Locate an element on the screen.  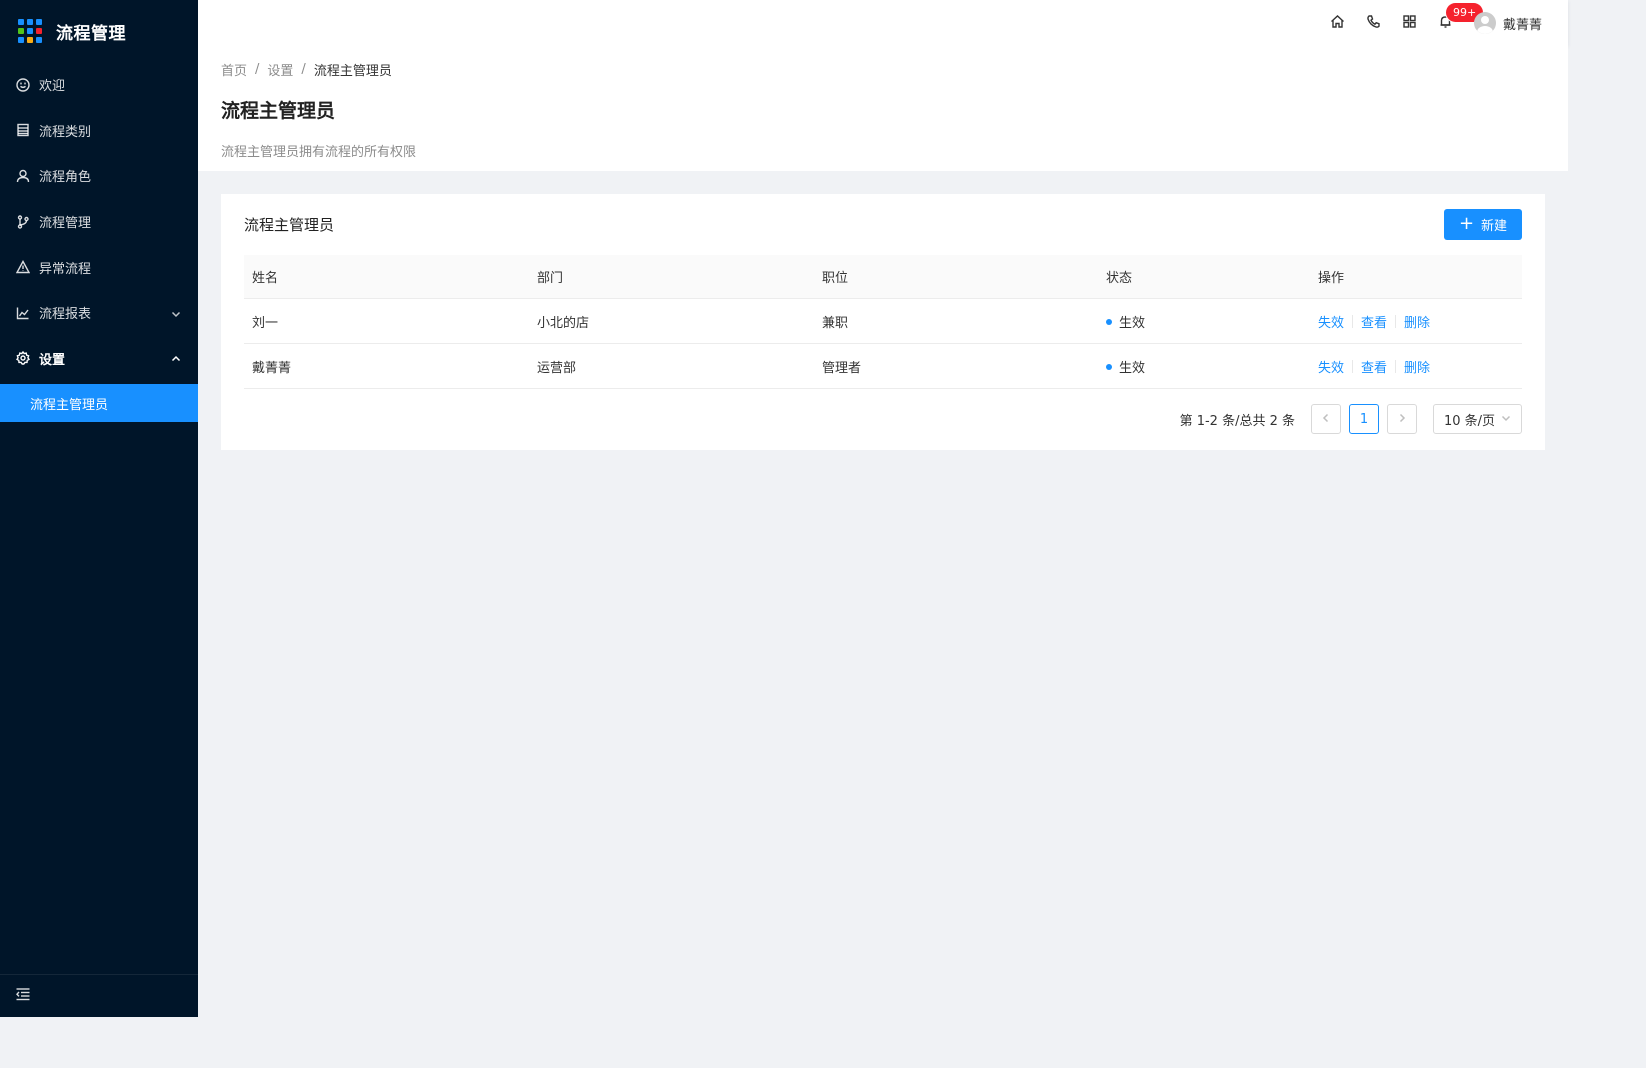
cell-department: 运营部 is located at coordinates (557, 368).